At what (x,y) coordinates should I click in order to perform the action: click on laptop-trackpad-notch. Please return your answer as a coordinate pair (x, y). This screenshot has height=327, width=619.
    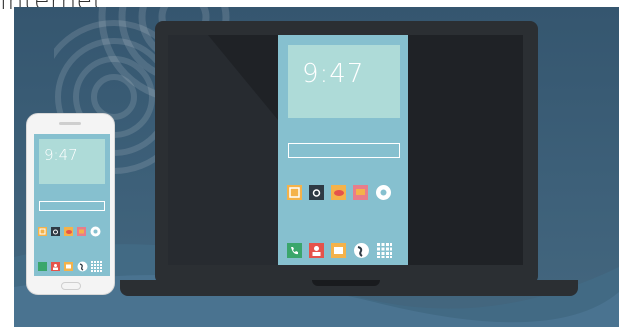
    Looking at the image, I should click on (346, 283).